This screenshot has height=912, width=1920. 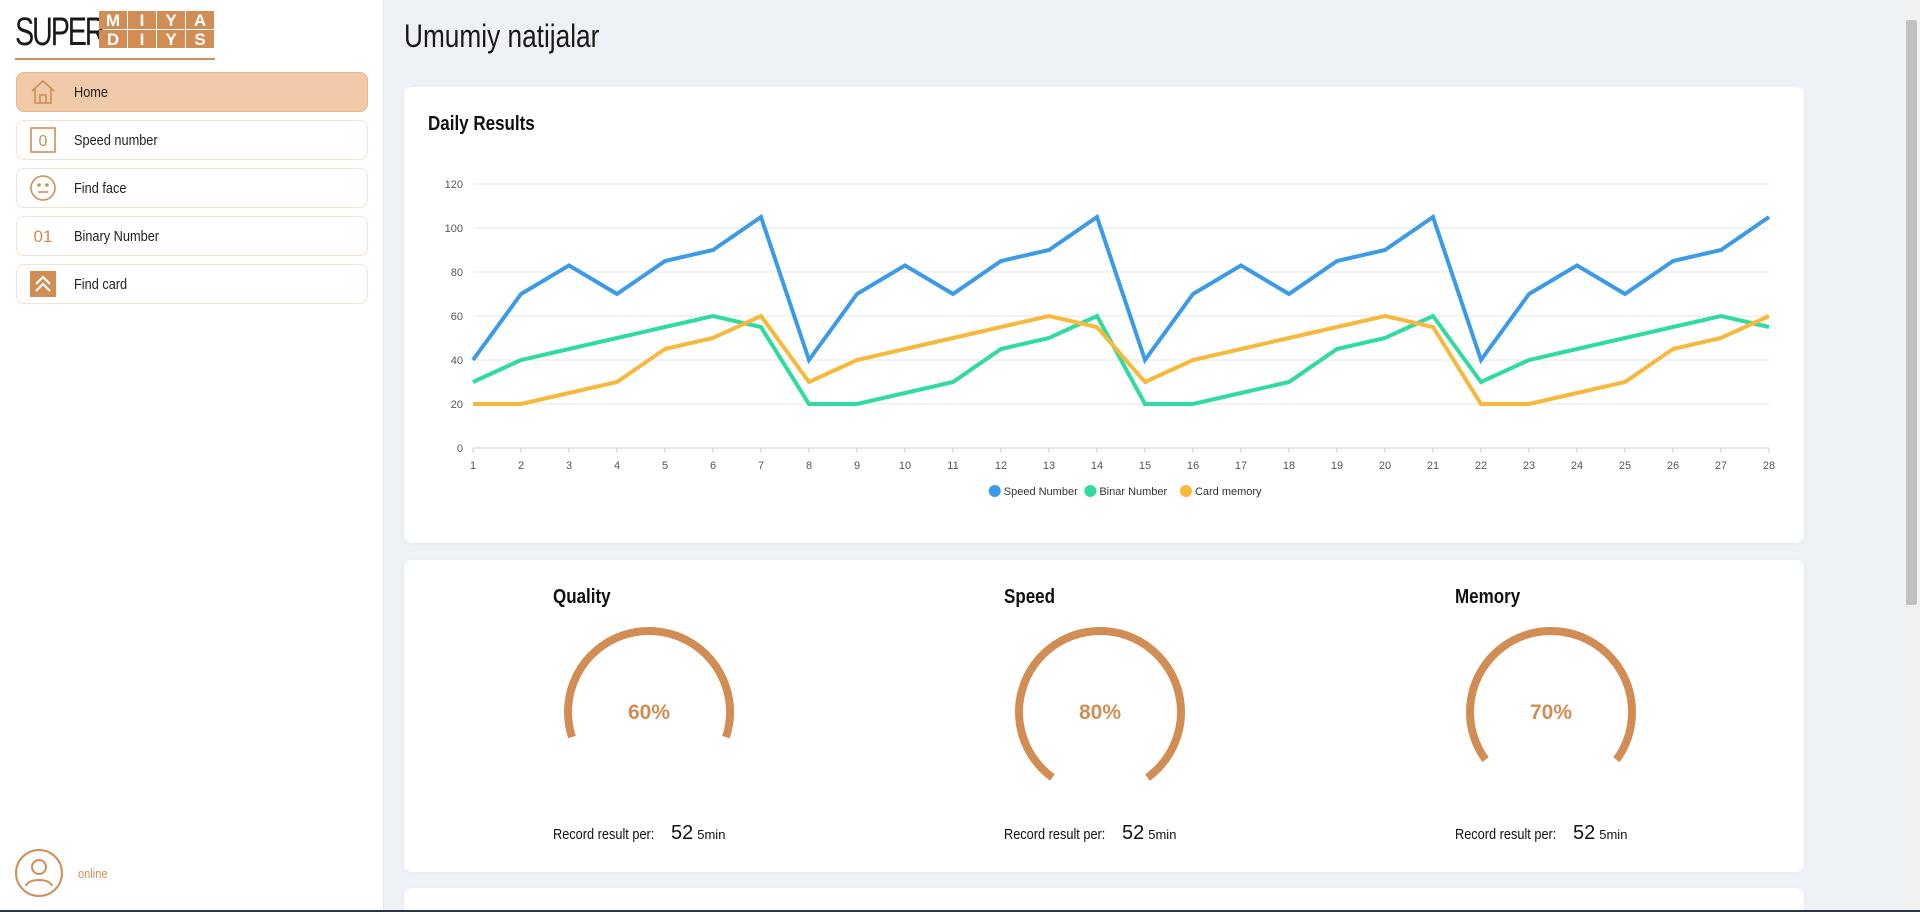 I want to click on svg-text: 01, so click(x=43, y=236).